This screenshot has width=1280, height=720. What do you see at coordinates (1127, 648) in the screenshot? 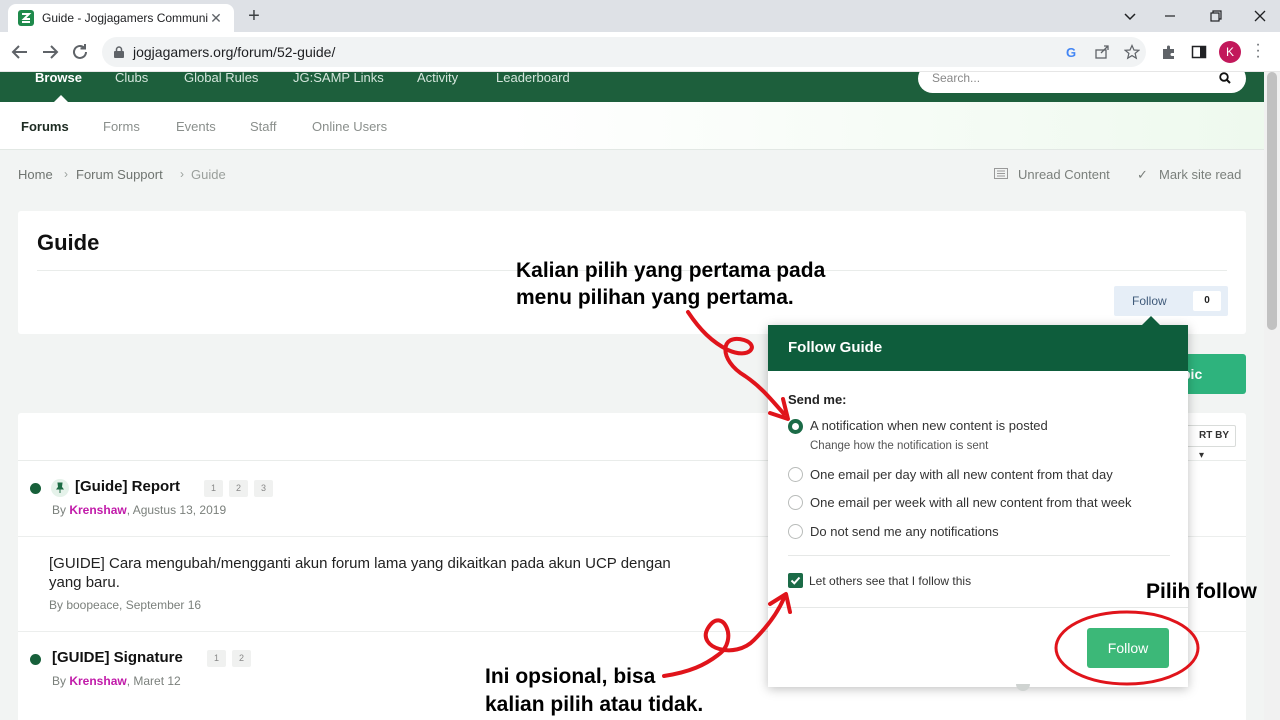
I see `annotation-circle` at bounding box center [1127, 648].